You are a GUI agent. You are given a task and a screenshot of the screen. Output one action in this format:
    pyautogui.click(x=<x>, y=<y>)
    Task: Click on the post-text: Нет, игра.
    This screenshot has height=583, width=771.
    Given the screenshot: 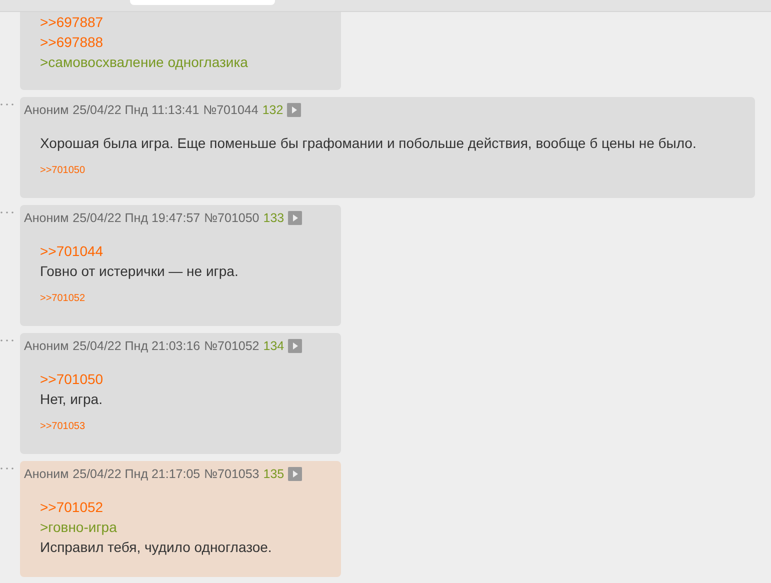 What is the action you would take?
    pyautogui.click(x=71, y=399)
    